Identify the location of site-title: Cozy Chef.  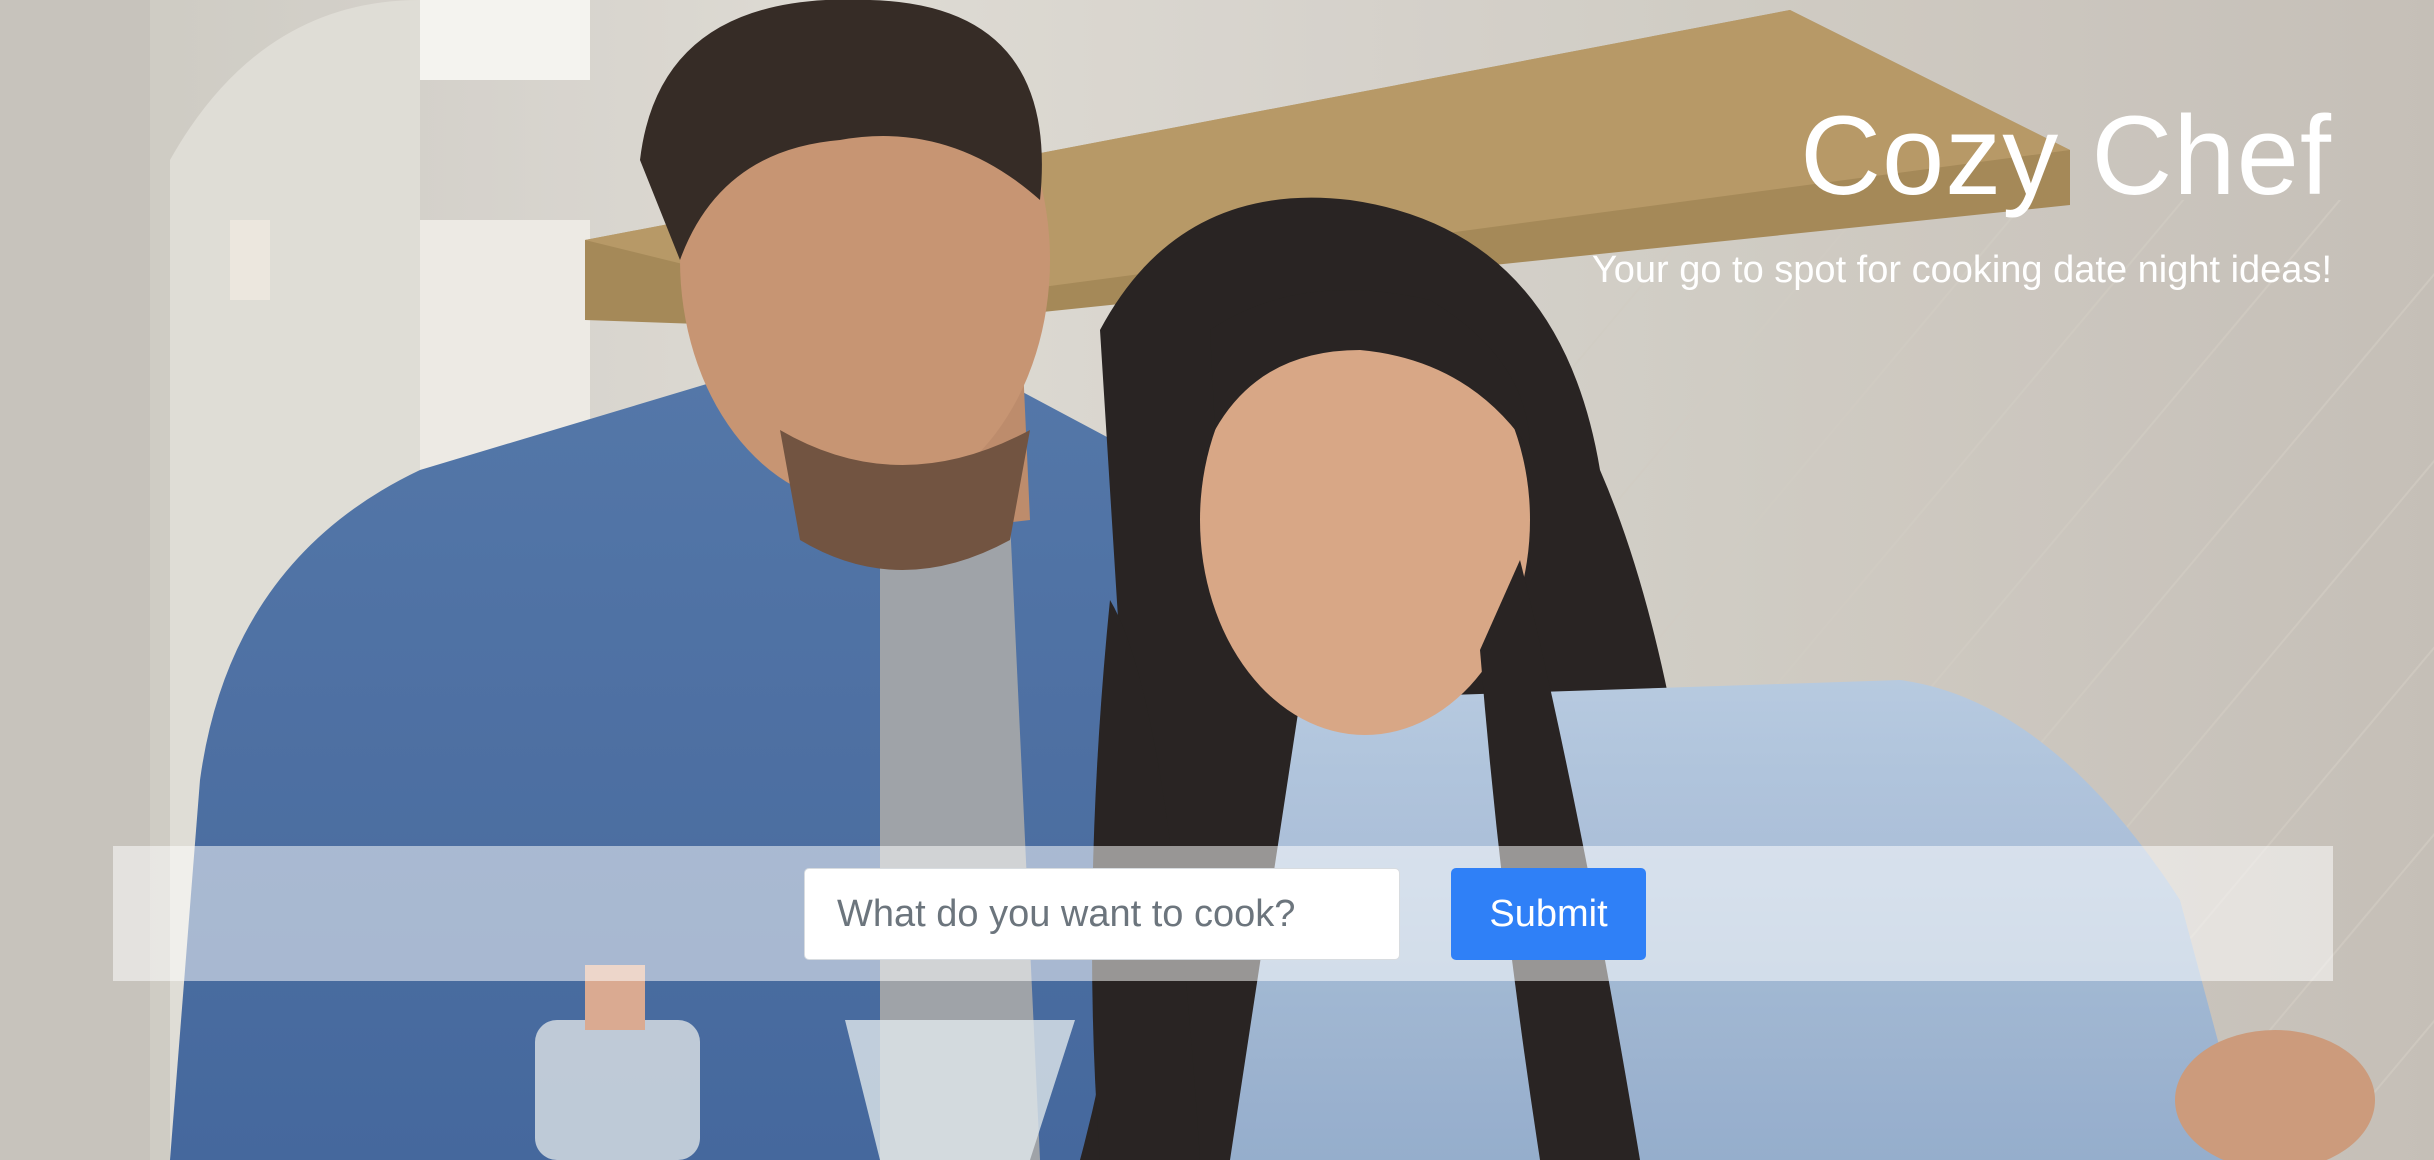
(2066, 155).